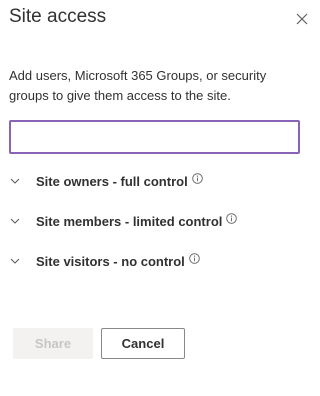  I want to click on people-picker-input, so click(154, 137).